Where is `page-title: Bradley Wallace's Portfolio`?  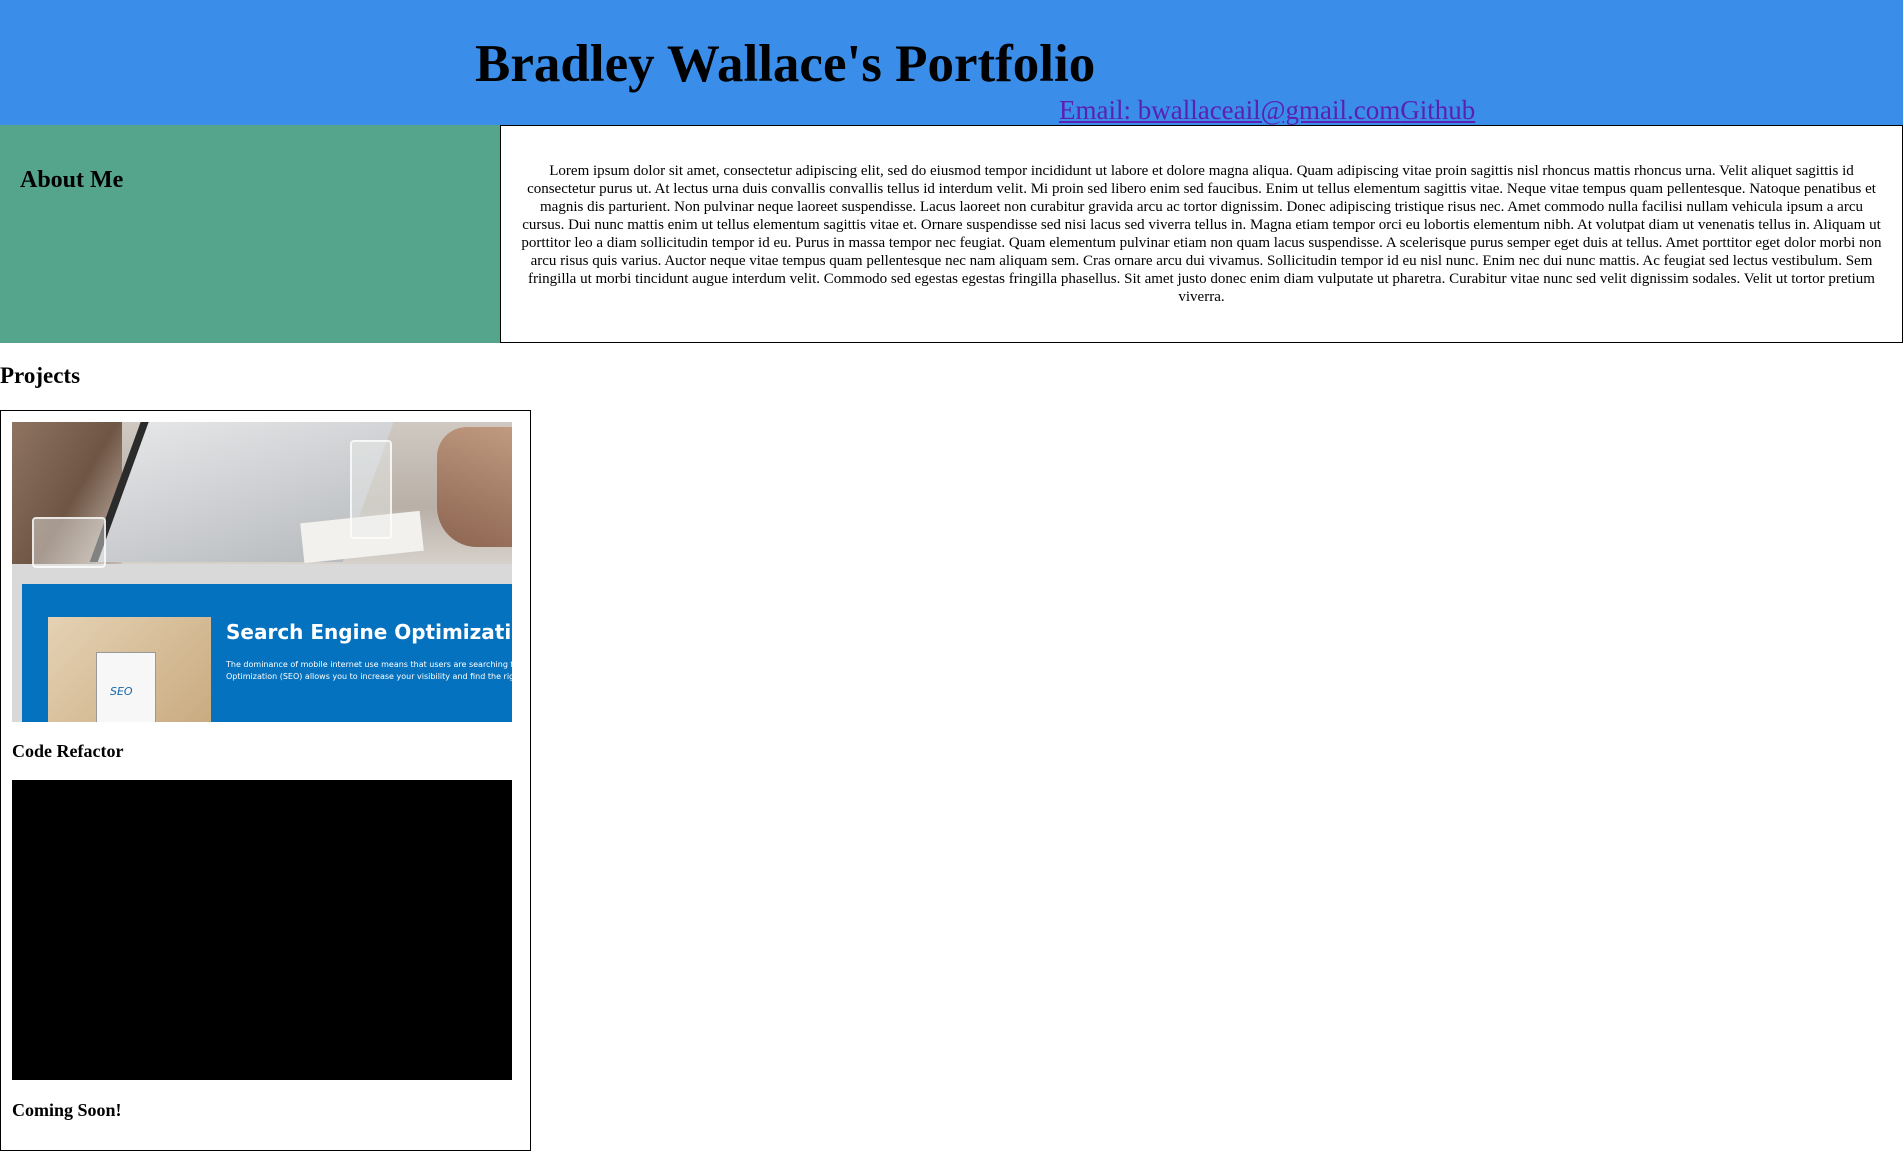
page-title: Bradley Wallace's Portfolio is located at coordinates (785, 64).